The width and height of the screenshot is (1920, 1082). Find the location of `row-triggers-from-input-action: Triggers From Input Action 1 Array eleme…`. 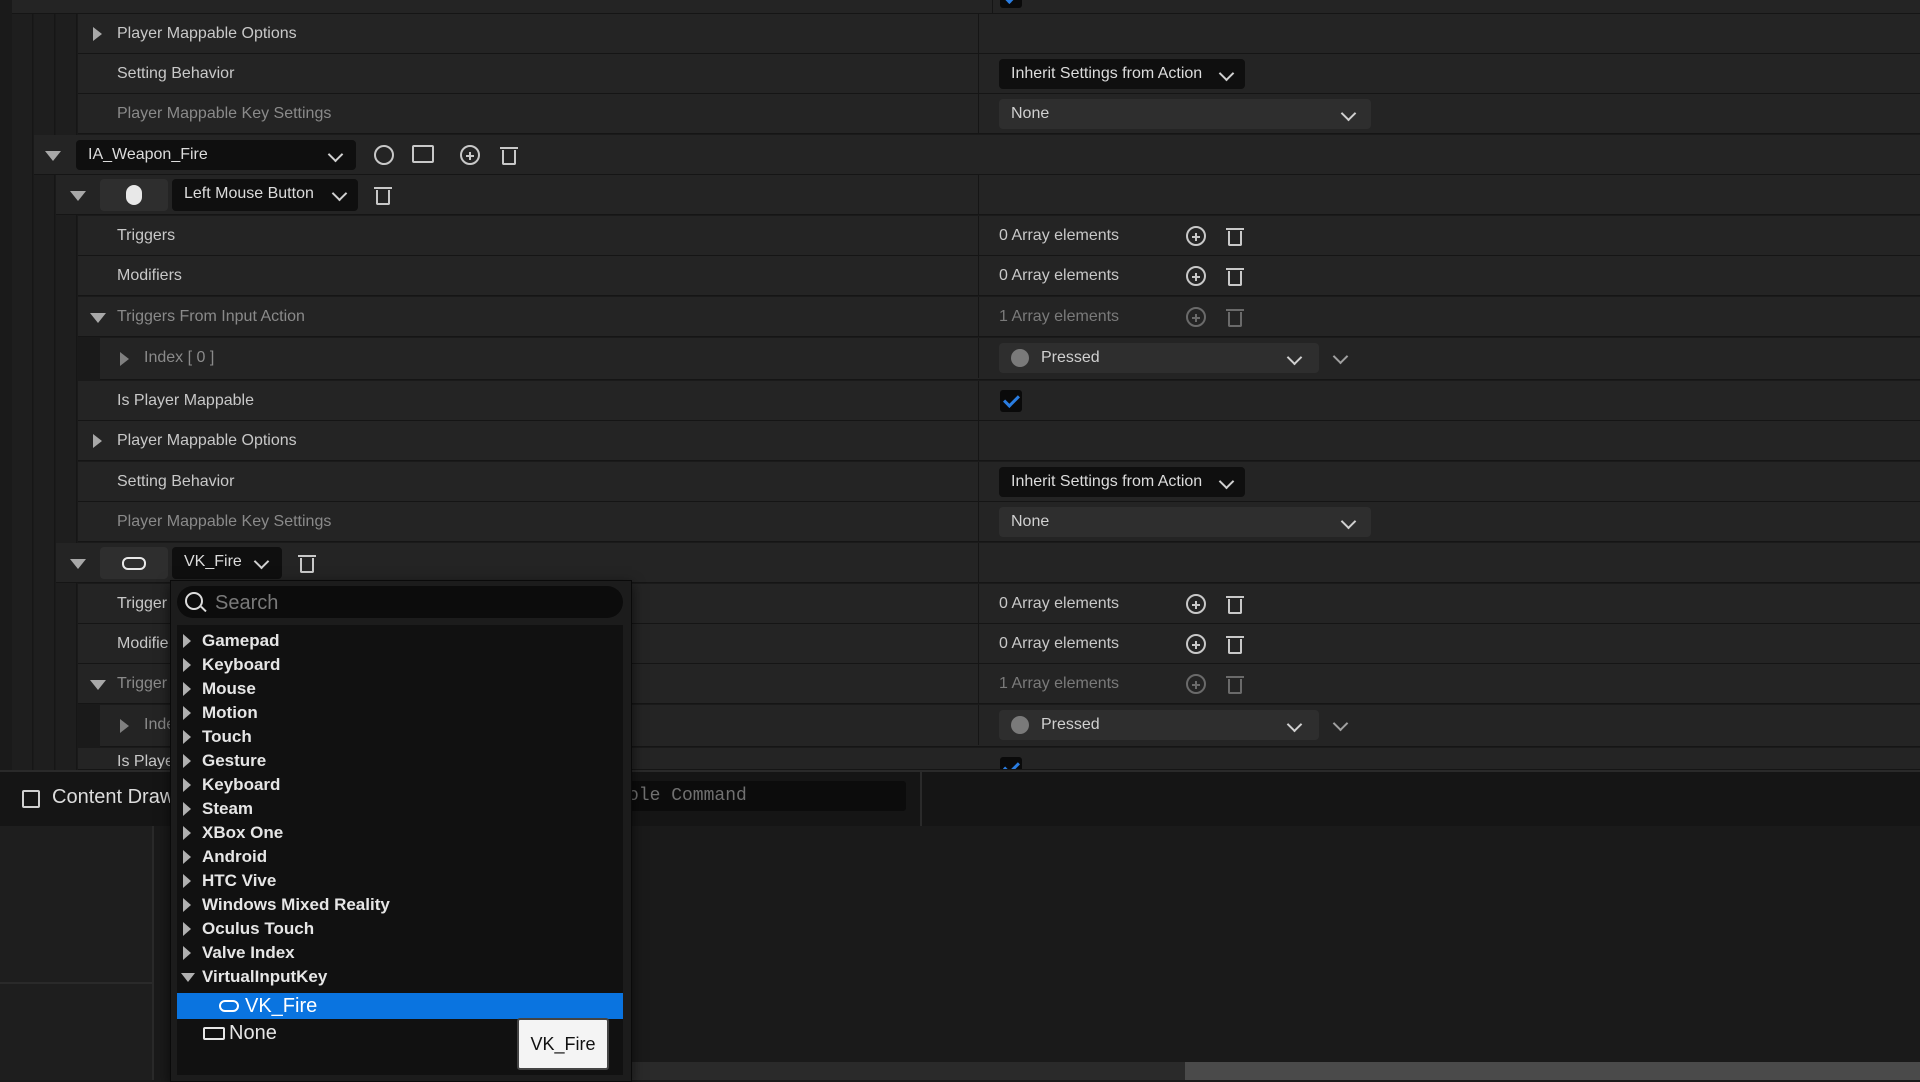

row-triggers-from-input-action: Triggers From Input Action 1 Array eleme… is located at coordinates (999, 317).